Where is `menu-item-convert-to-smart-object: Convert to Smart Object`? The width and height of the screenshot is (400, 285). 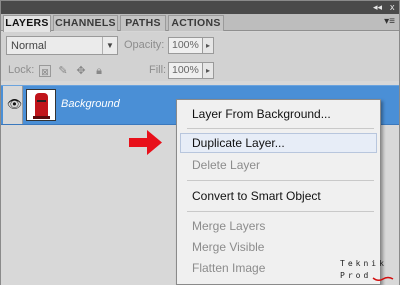
menu-item-convert-to-smart-object: Convert to Smart Object is located at coordinates (278, 196).